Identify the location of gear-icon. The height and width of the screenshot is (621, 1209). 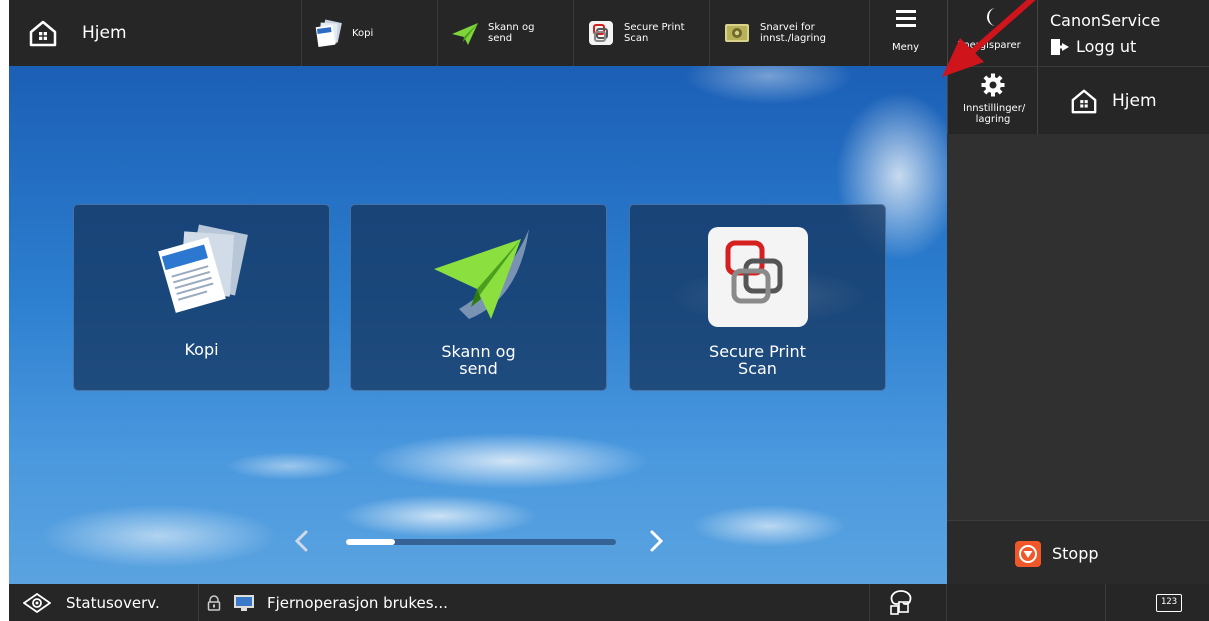
(993, 85).